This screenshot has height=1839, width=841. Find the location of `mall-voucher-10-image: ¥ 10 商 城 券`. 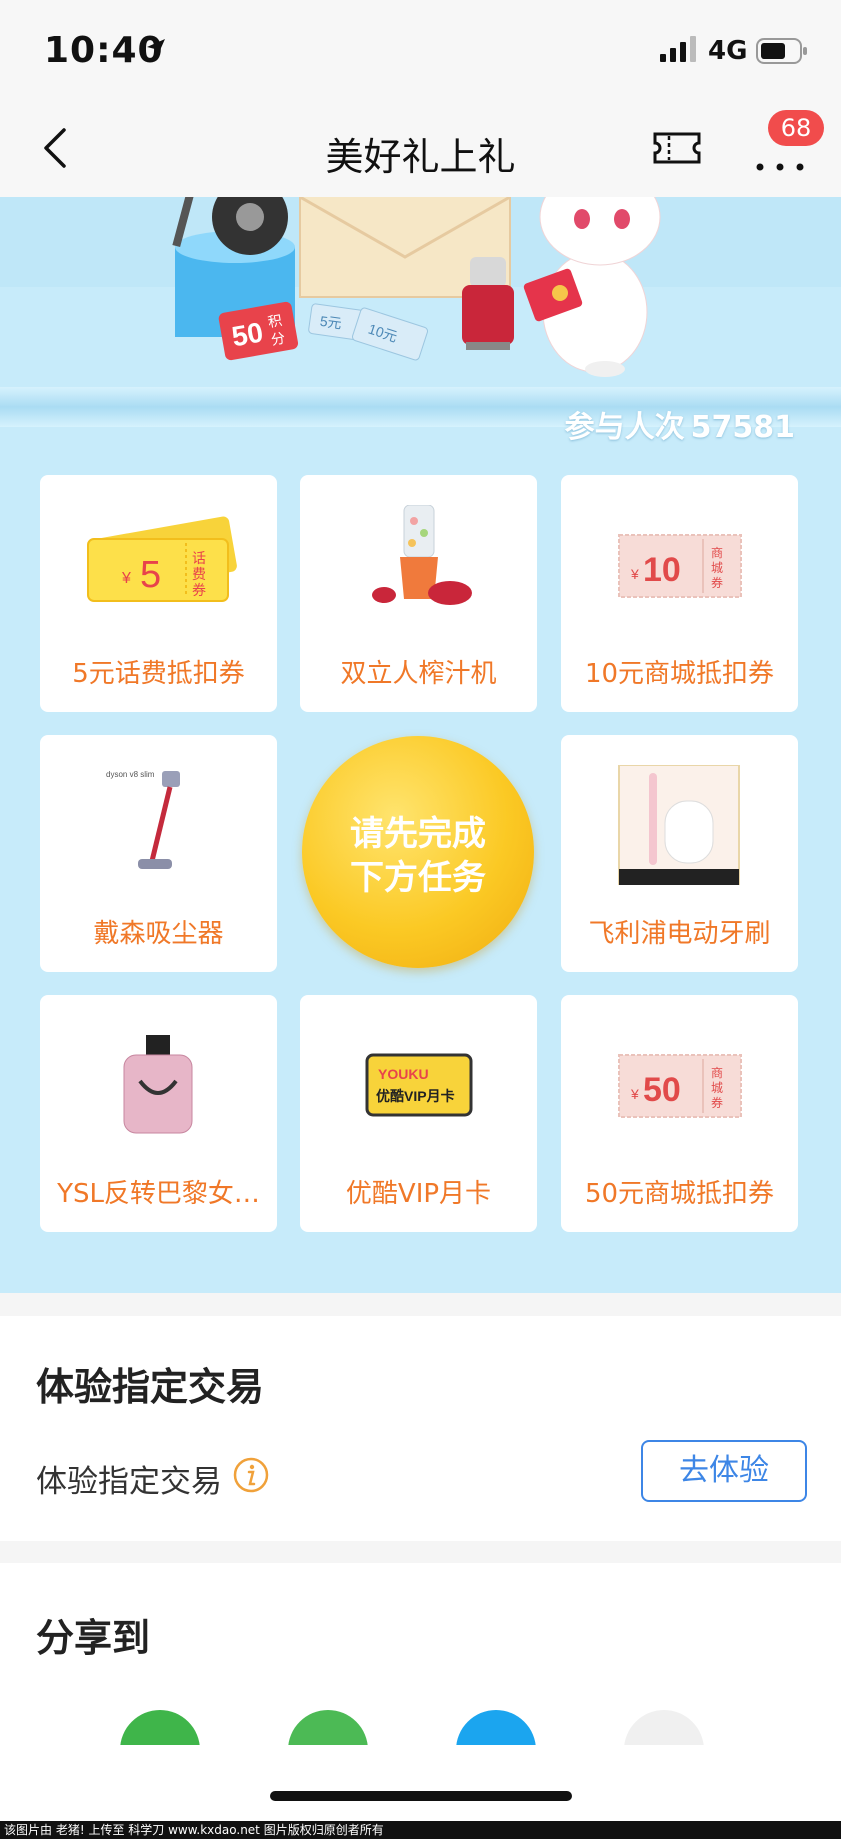

mall-voucher-10-image: ¥ 10 商 城 券 is located at coordinates (680, 566).